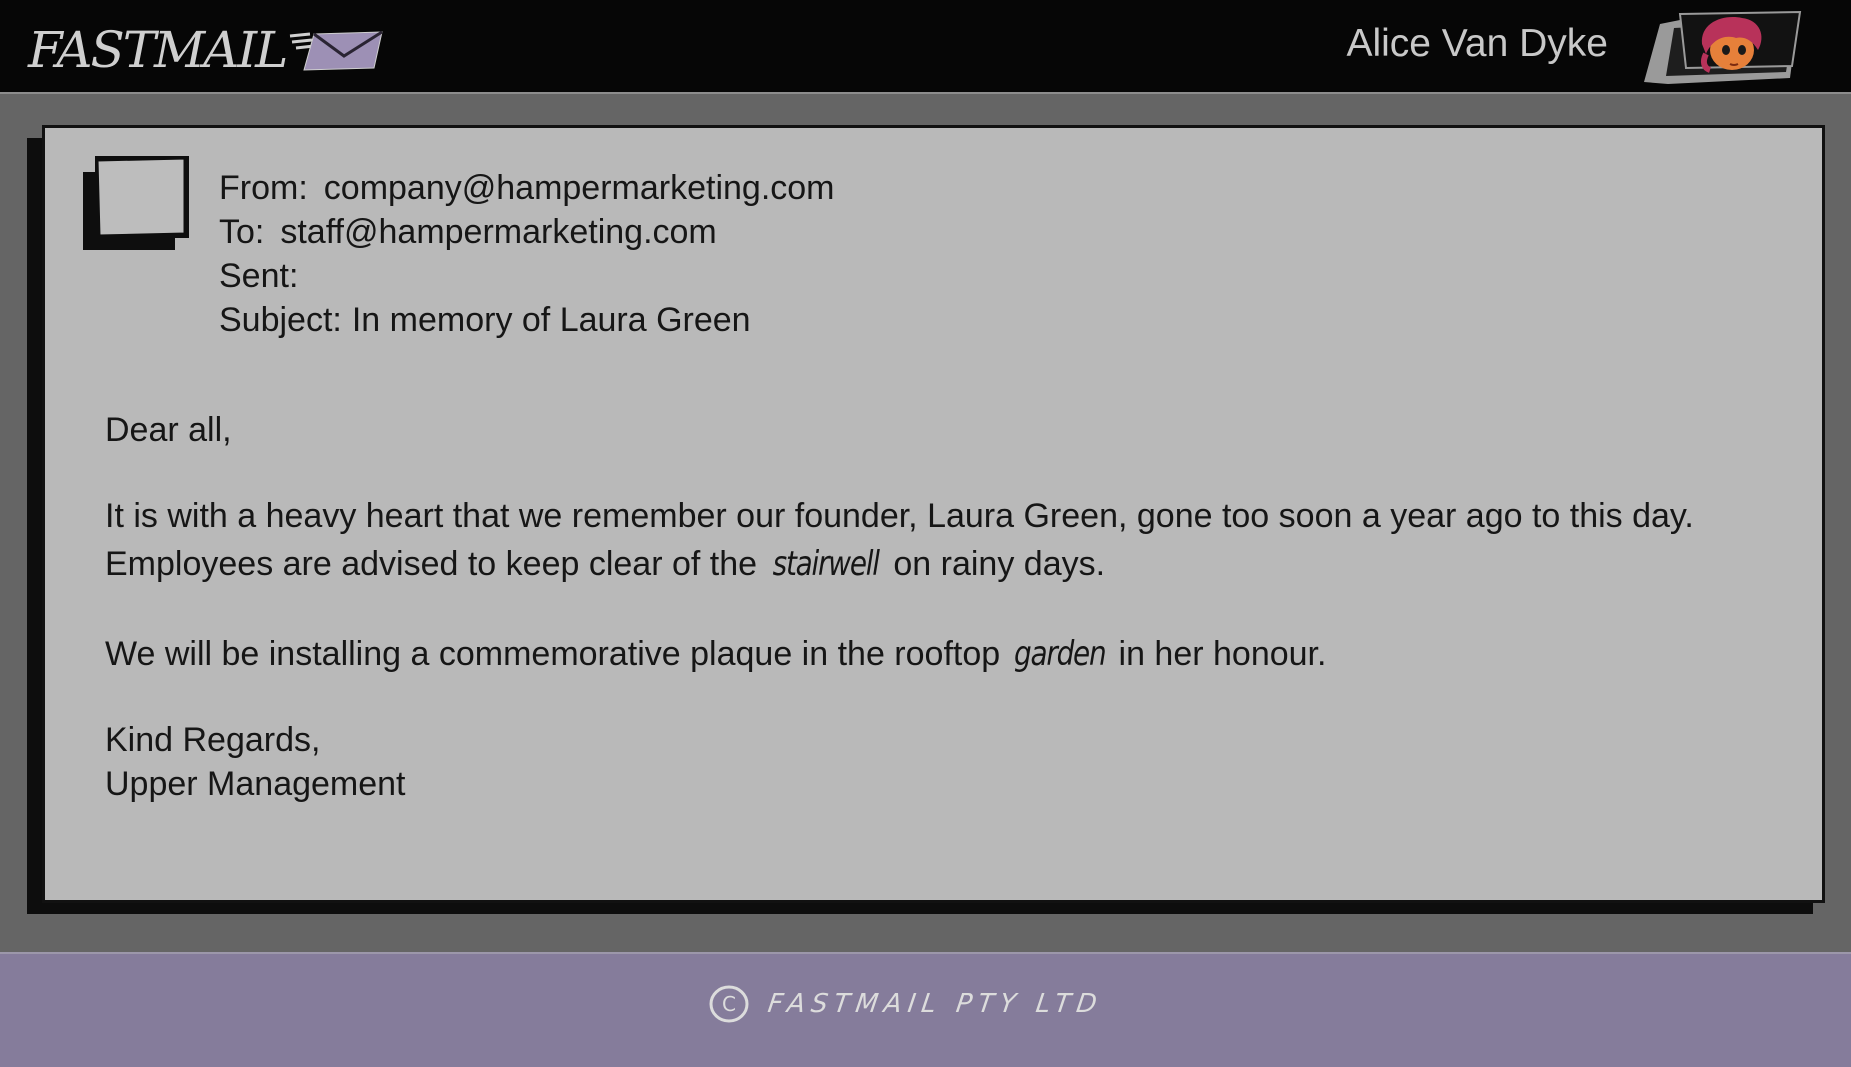  Describe the element at coordinates (935, 1004) in the screenshot. I see `footer-text: FASTMAIL PTY LTD` at that location.